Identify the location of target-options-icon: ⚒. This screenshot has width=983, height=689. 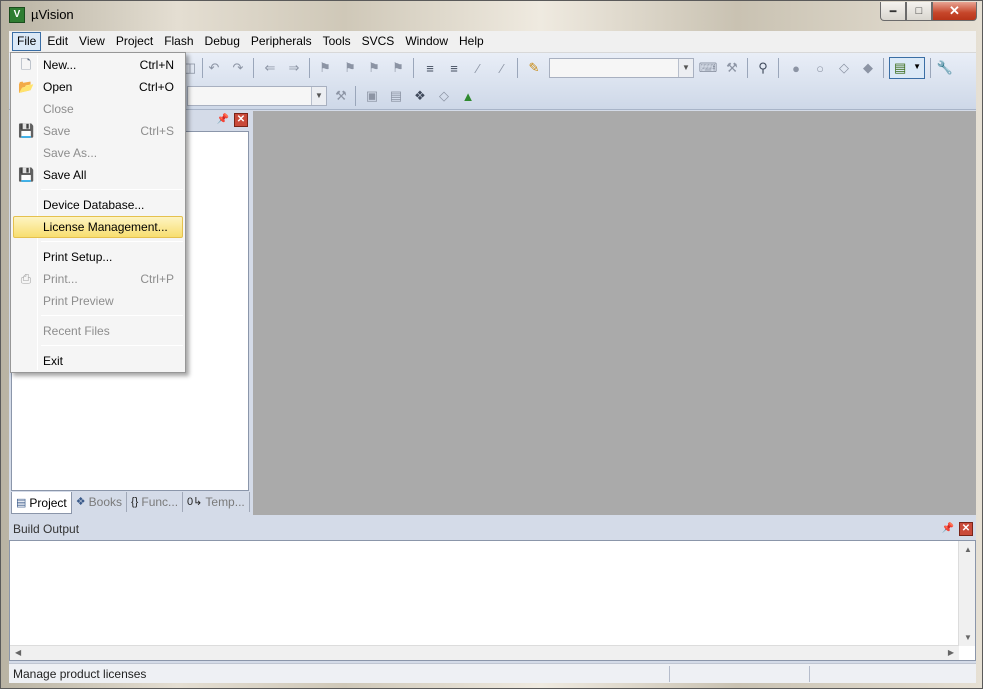
(341, 96).